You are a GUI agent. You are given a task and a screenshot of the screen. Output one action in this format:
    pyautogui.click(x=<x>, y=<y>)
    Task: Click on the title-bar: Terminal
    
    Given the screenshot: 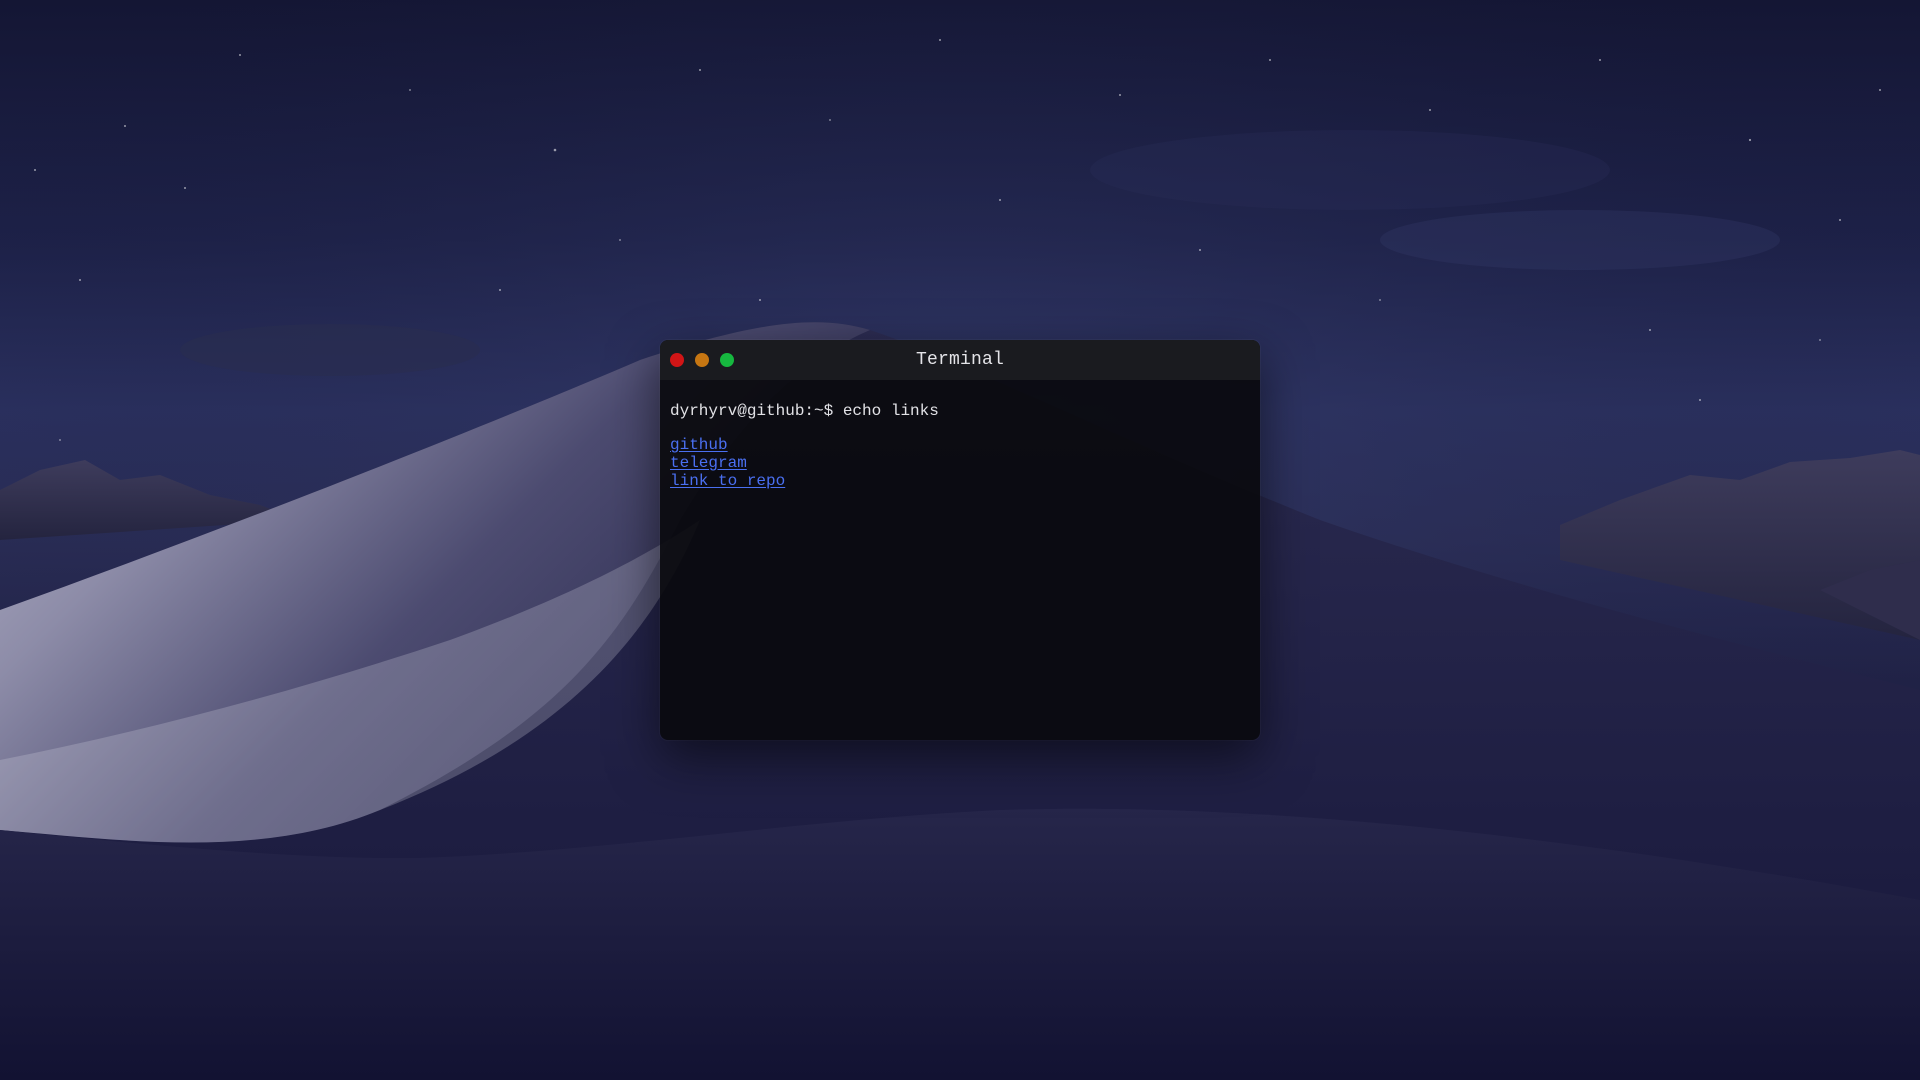 What is the action you would take?
    pyautogui.click(x=960, y=360)
    